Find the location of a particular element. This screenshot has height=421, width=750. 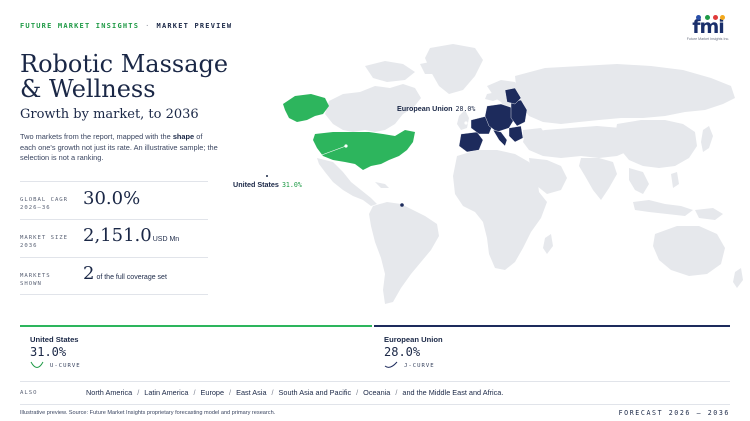

section-label: MARKET PREVIEW is located at coordinates (194, 26).